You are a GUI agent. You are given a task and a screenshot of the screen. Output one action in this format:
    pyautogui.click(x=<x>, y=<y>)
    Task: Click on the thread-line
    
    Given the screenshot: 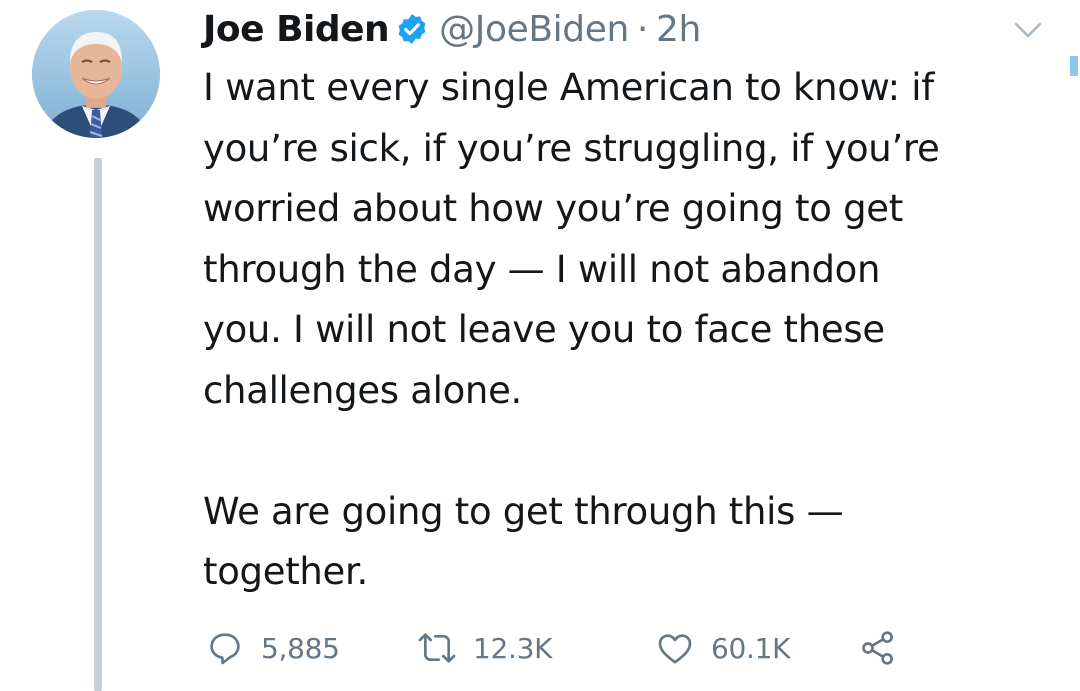 What is the action you would take?
    pyautogui.click(x=98, y=424)
    